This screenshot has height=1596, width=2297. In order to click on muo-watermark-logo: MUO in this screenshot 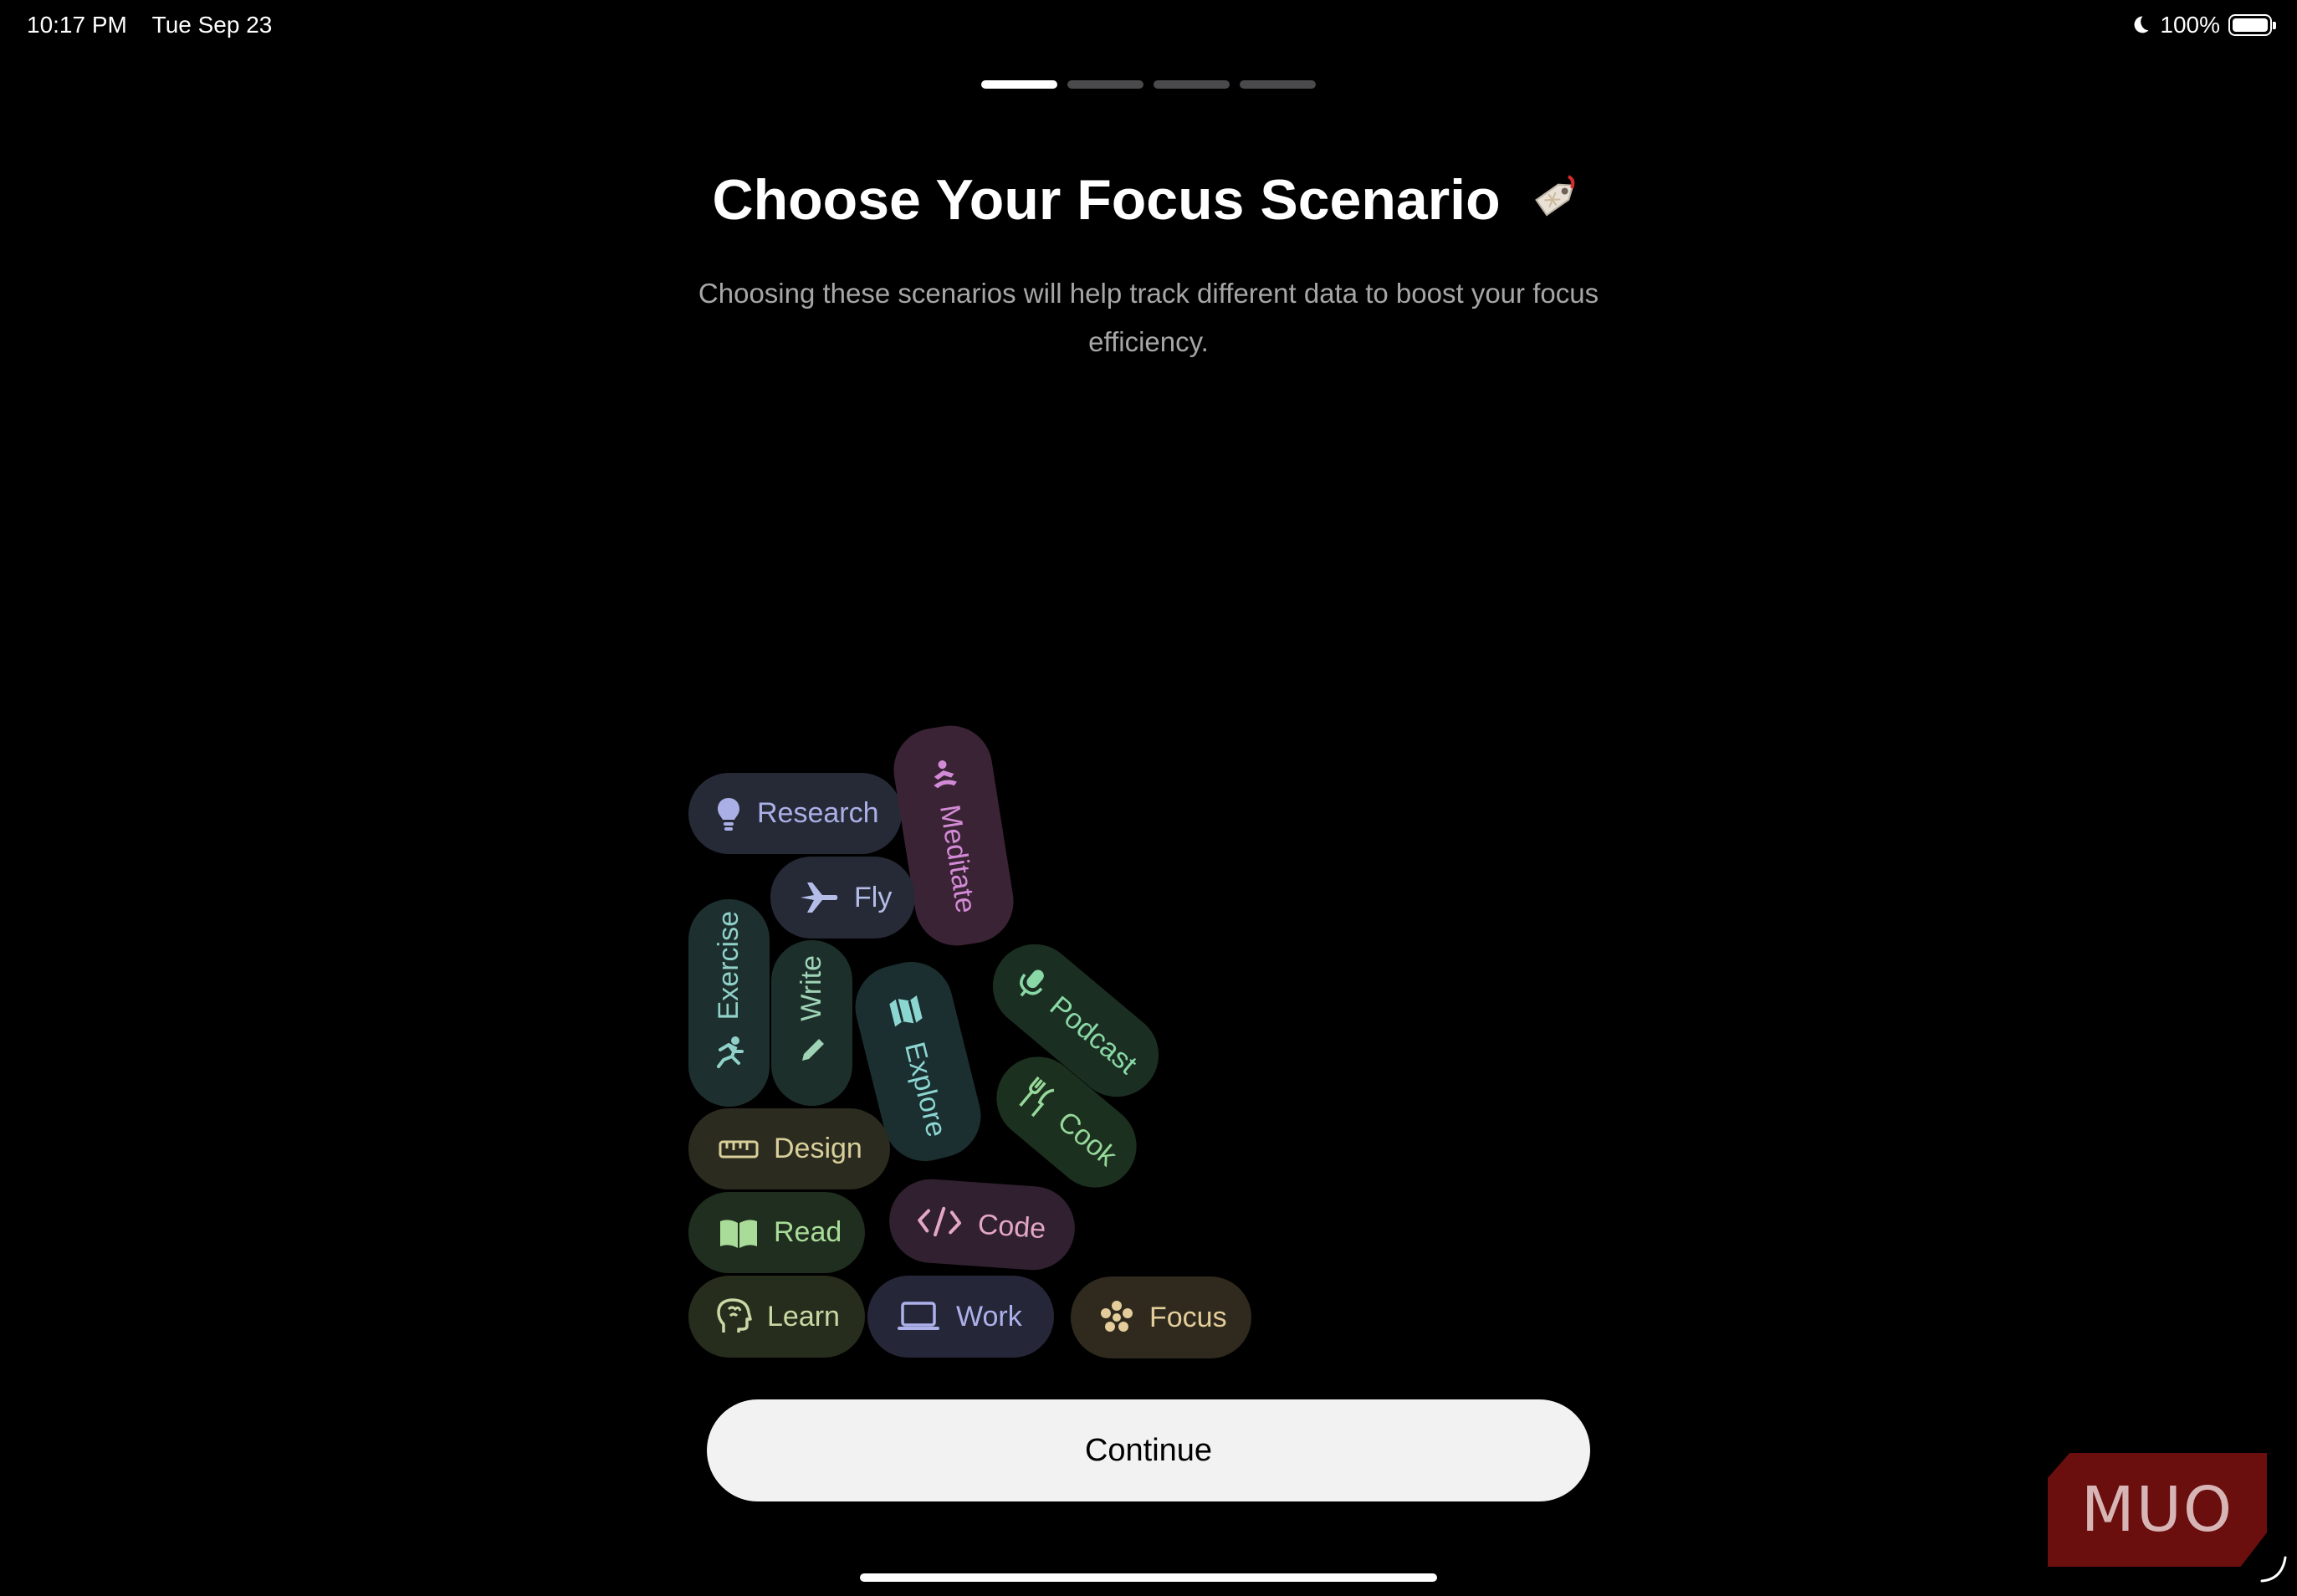, I will do `click(2157, 1510)`.